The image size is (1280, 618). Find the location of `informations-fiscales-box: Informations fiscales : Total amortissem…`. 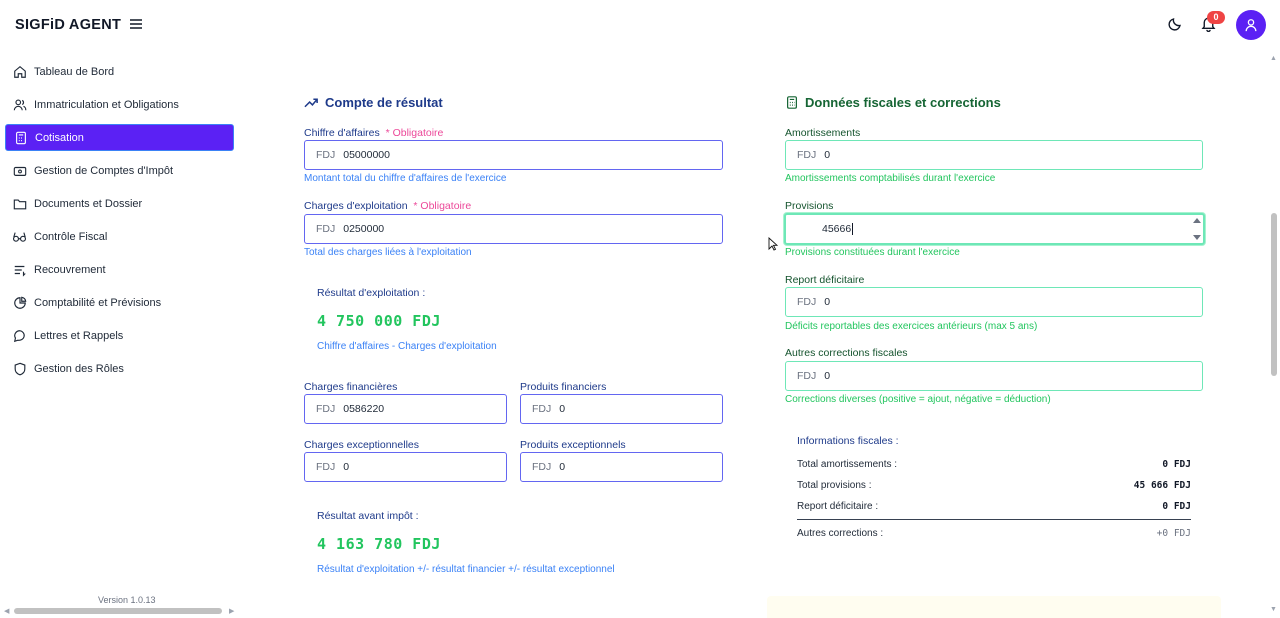

informations-fiscales-box: Informations fiscales : Total amortissem… is located at coordinates (994, 484).